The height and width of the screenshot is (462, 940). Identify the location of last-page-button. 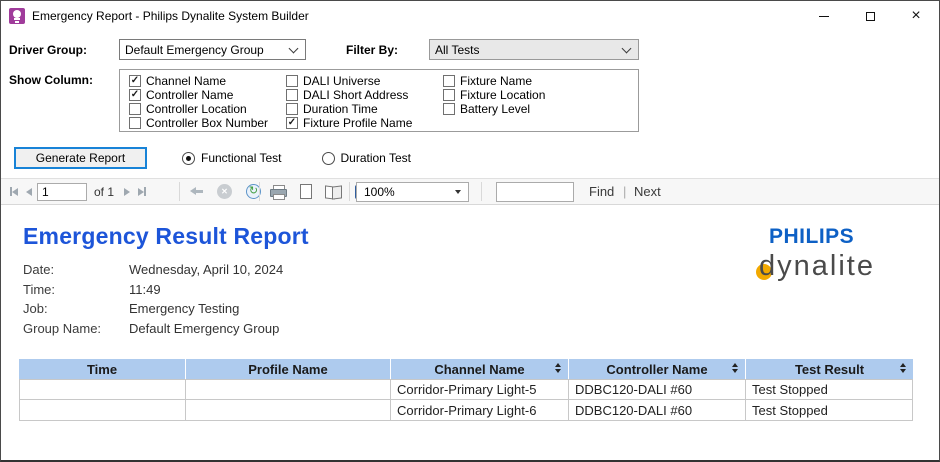
(142, 192).